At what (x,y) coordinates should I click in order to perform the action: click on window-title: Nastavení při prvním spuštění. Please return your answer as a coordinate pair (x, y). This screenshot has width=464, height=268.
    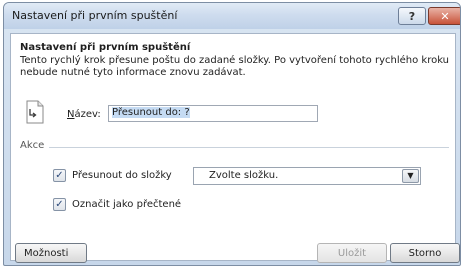
    Looking at the image, I should click on (95, 15).